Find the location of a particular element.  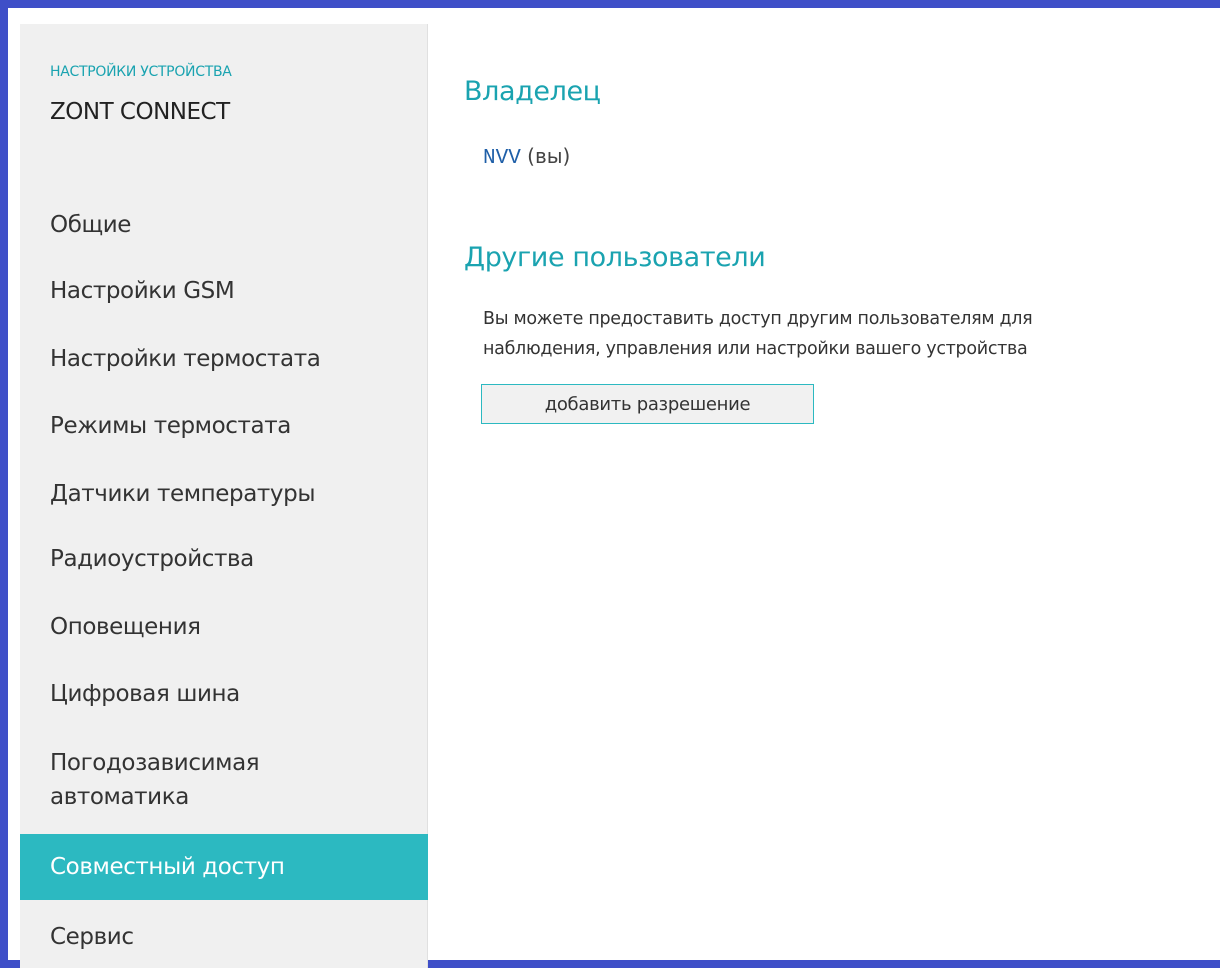

owner-heading: Владелец is located at coordinates (532, 91).